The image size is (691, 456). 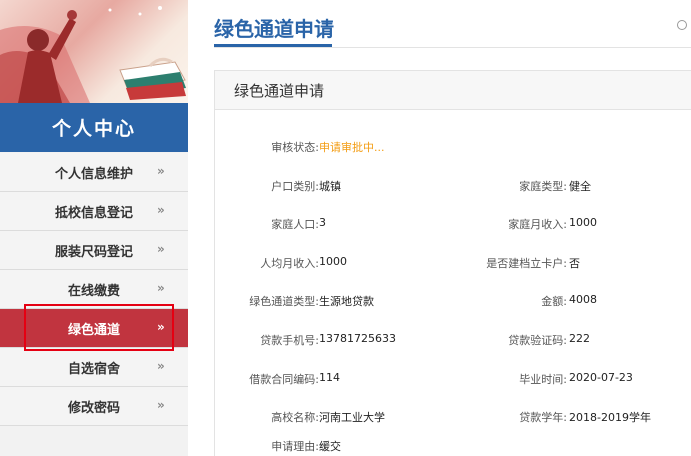 I want to click on sidebar-item-label: 个人信息维护, so click(x=93, y=174).